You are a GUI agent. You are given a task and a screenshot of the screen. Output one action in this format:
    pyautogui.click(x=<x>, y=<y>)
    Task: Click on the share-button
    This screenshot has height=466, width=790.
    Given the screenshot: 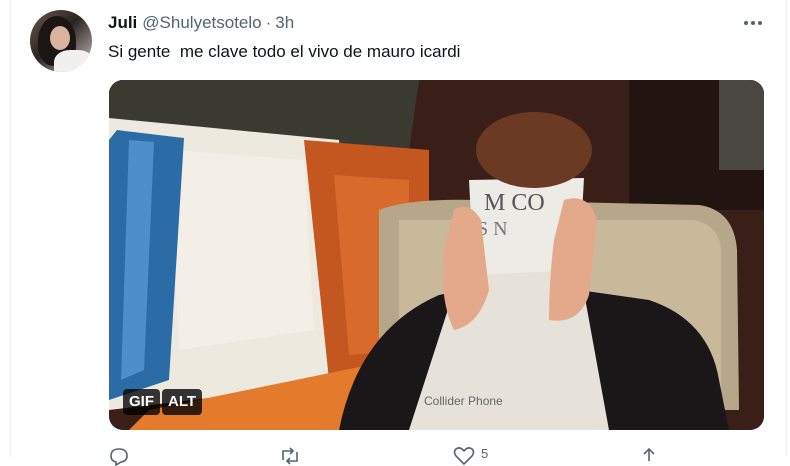 What is the action you would take?
    pyautogui.click(x=649, y=456)
    